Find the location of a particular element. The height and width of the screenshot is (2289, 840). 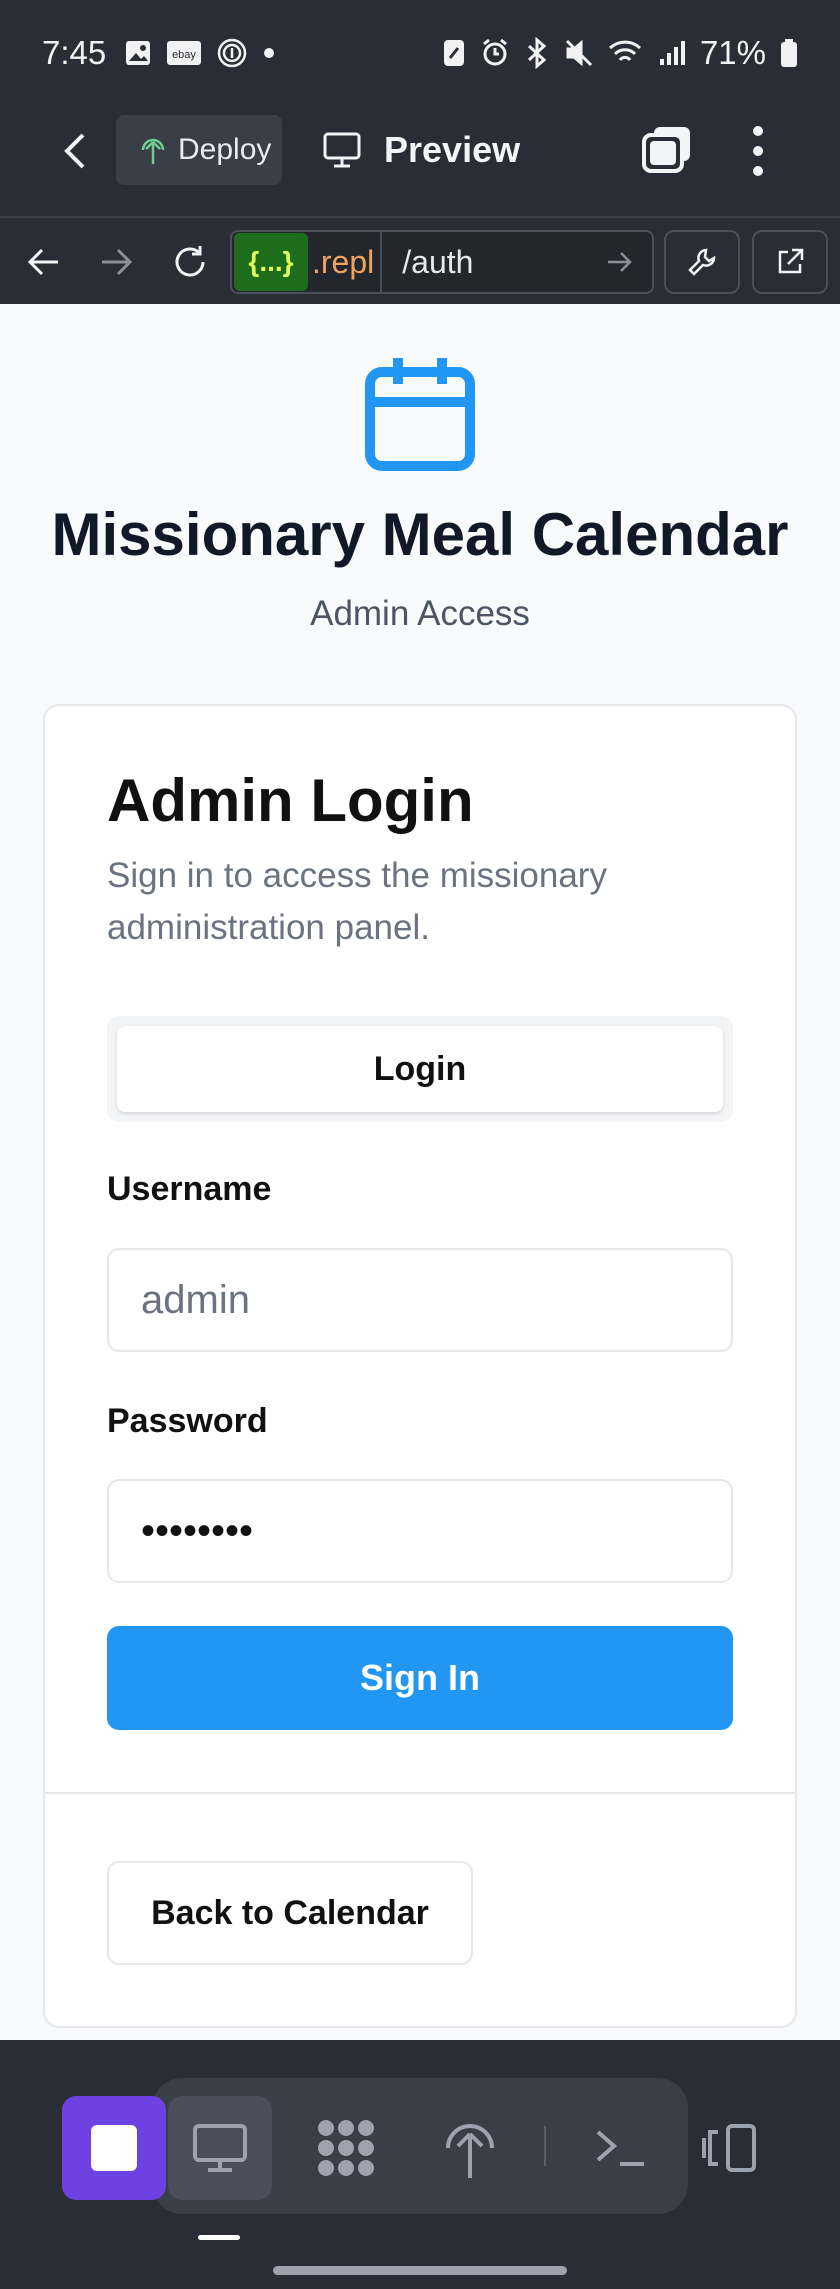

mute-icon is located at coordinates (578, 53).